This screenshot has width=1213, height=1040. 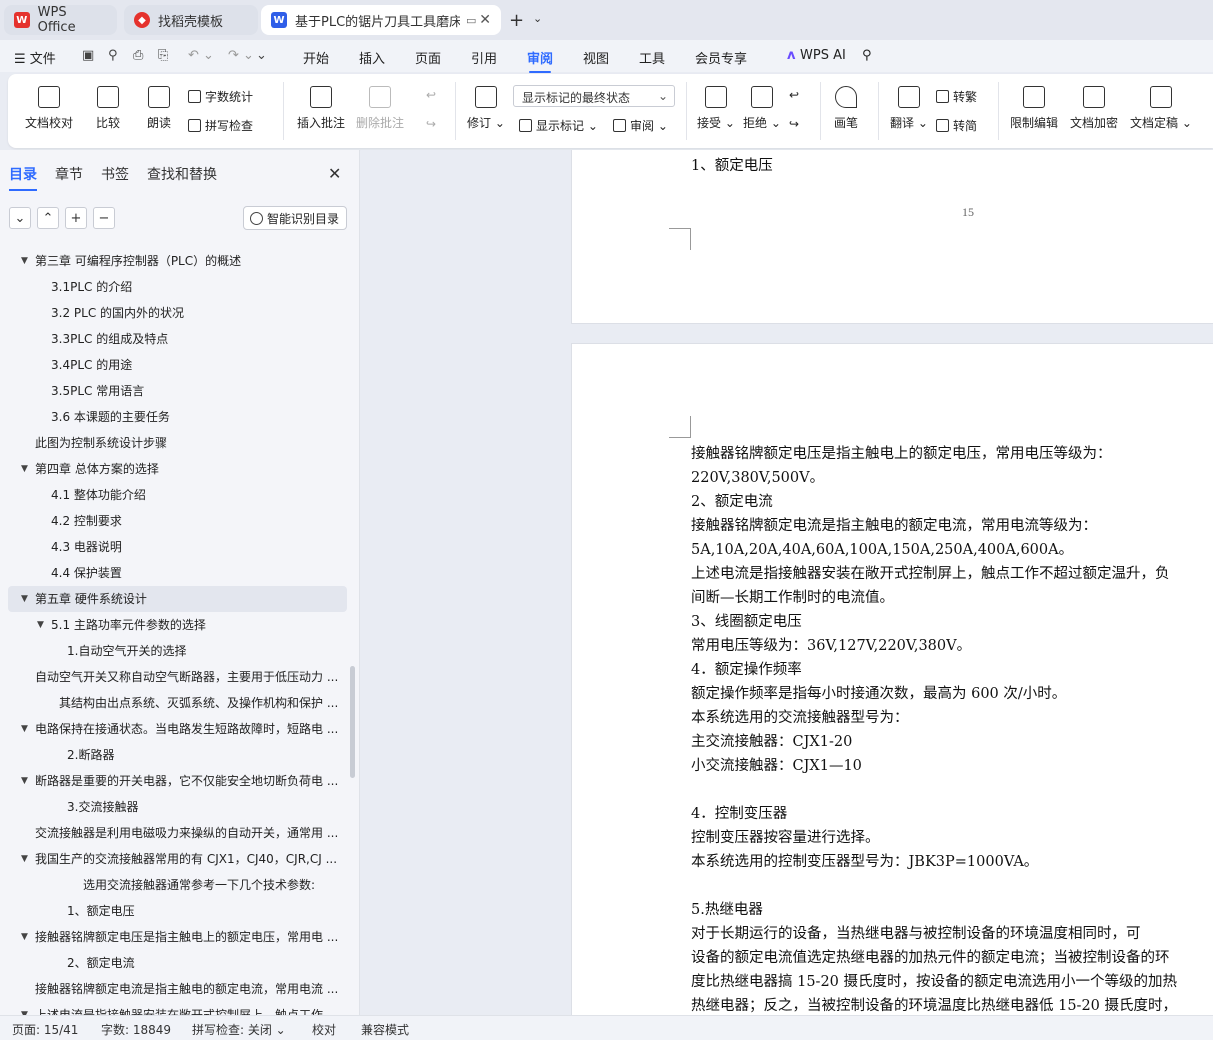 What do you see at coordinates (816, 55) in the screenshot?
I see `wps-ai-button: ᴧ WPS AI` at bounding box center [816, 55].